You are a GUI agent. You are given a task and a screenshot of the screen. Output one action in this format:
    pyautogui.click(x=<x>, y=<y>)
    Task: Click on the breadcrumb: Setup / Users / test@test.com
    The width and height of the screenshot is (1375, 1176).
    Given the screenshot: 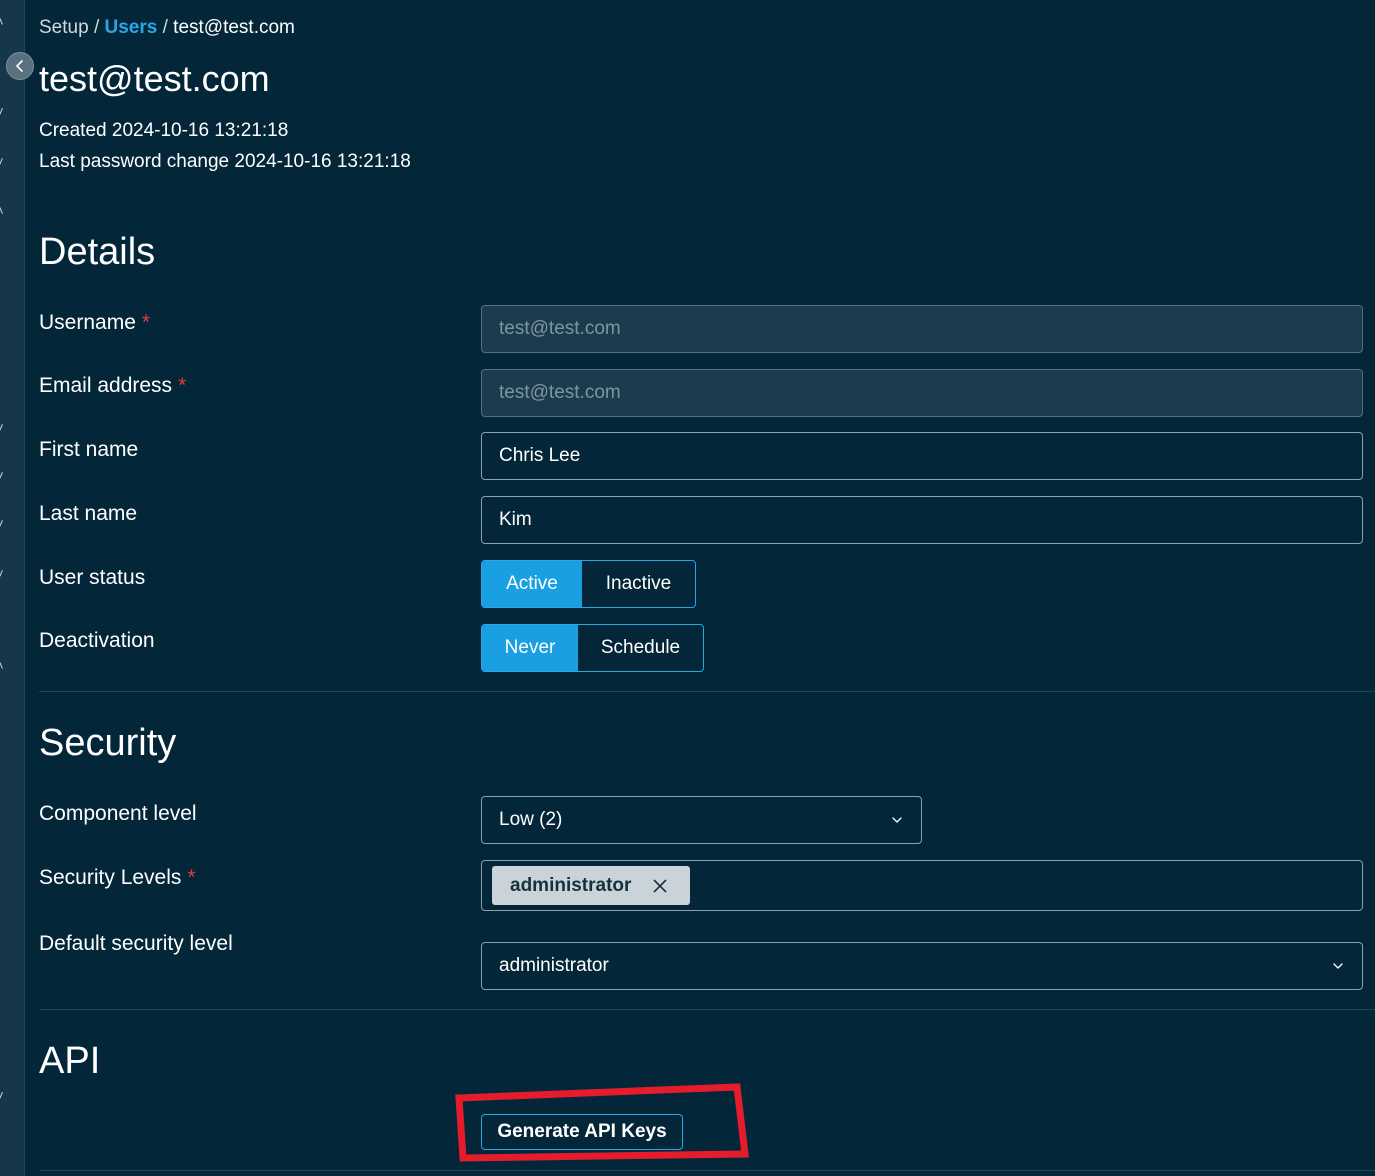 What is the action you would take?
    pyautogui.click(x=167, y=28)
    